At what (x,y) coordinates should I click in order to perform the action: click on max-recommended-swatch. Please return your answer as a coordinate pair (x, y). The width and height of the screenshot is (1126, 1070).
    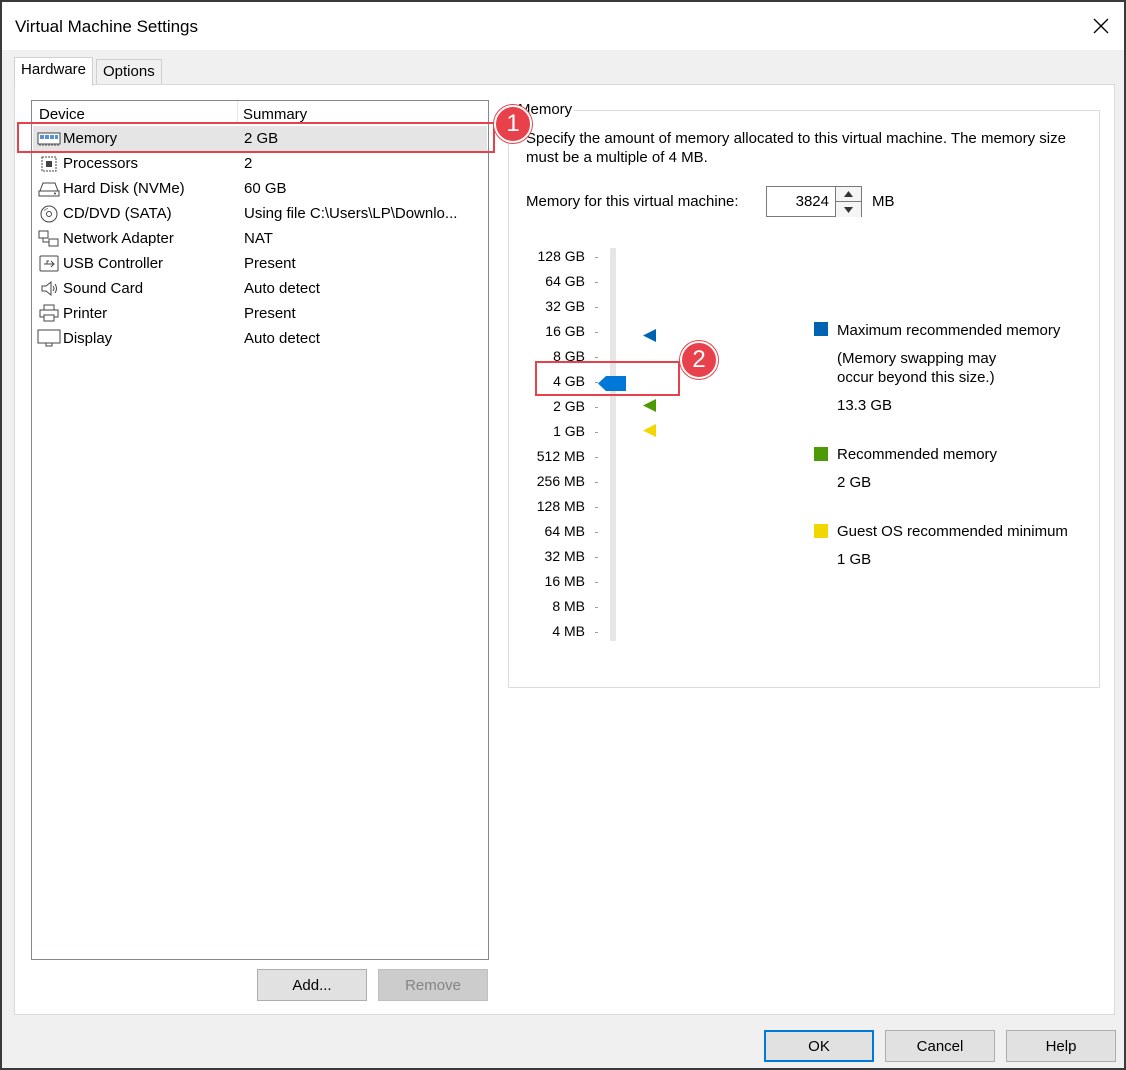
    Looking at the image, I should click on (821, 329).